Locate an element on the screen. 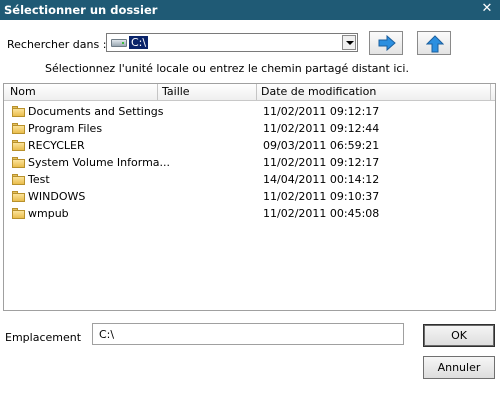  go-button is located at coordinates (386, 43).